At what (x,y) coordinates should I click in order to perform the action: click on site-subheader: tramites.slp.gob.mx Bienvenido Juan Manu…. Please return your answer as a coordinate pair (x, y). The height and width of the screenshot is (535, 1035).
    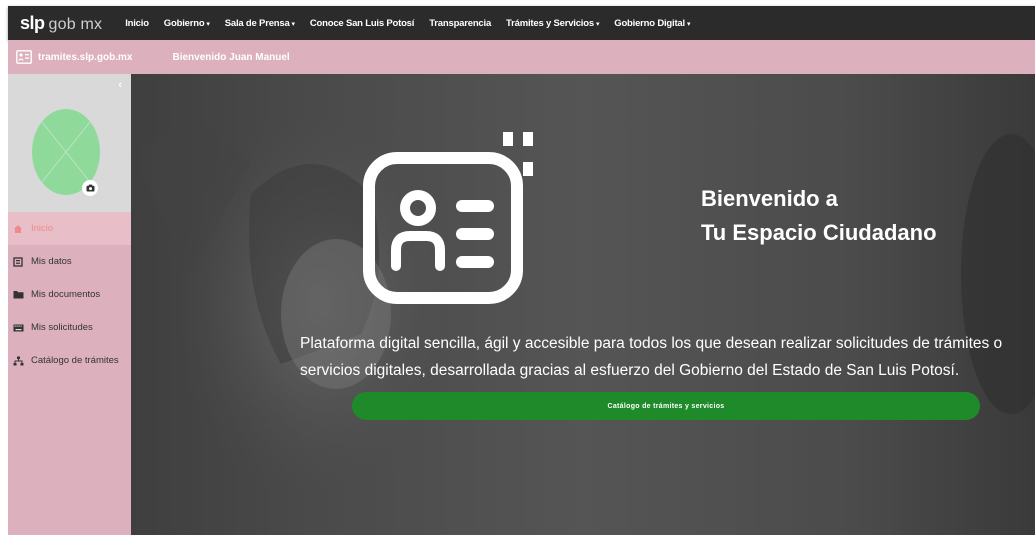
    Looking at the image, I should click on (521, 57).